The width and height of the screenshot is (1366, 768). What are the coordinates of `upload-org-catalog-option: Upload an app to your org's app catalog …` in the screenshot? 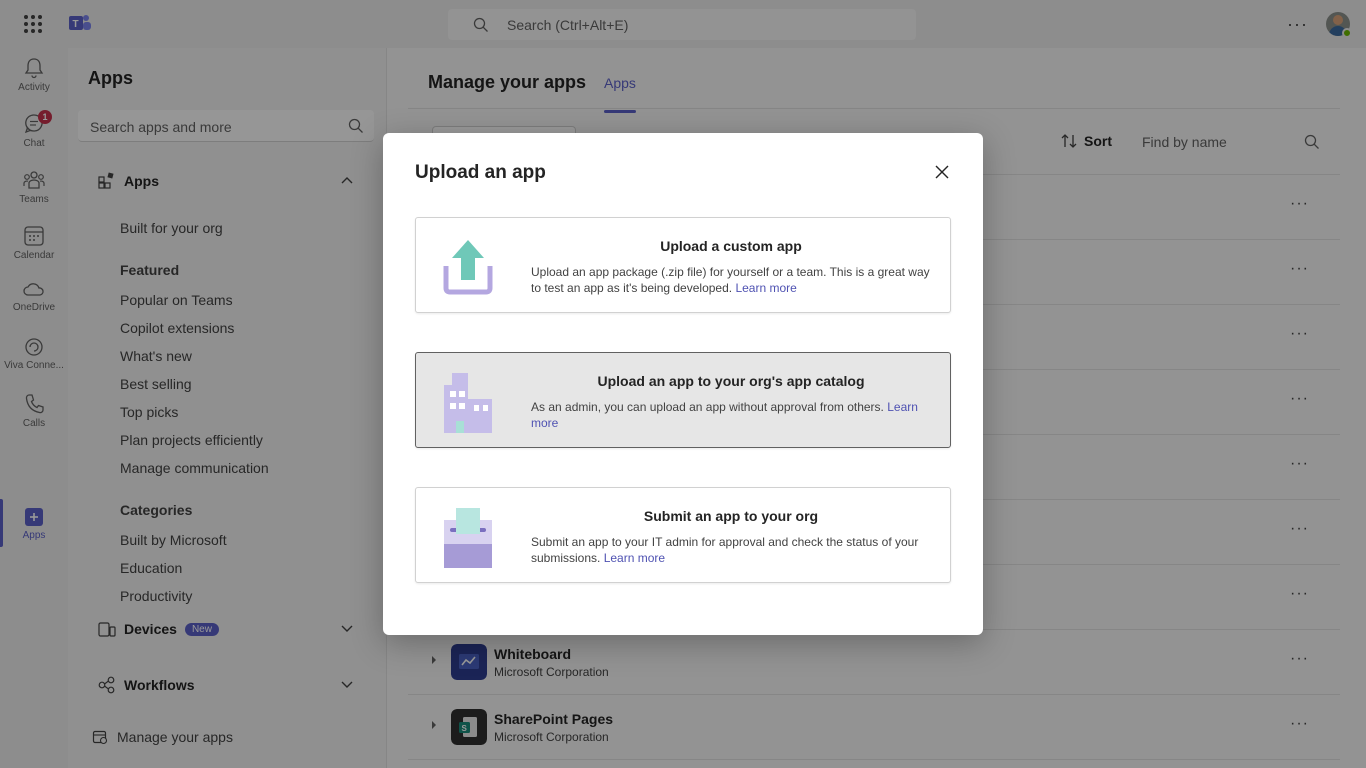 It's located at (683, 400).